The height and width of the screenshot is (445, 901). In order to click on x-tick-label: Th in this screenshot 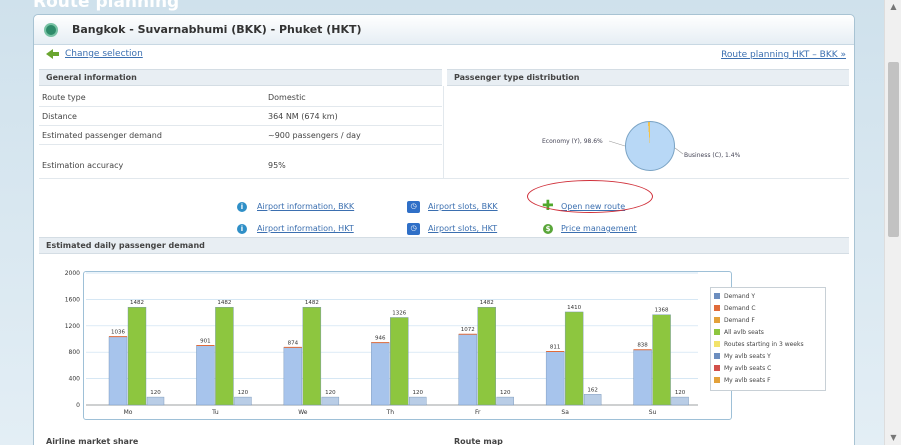, I will do `click(390, 412)`.